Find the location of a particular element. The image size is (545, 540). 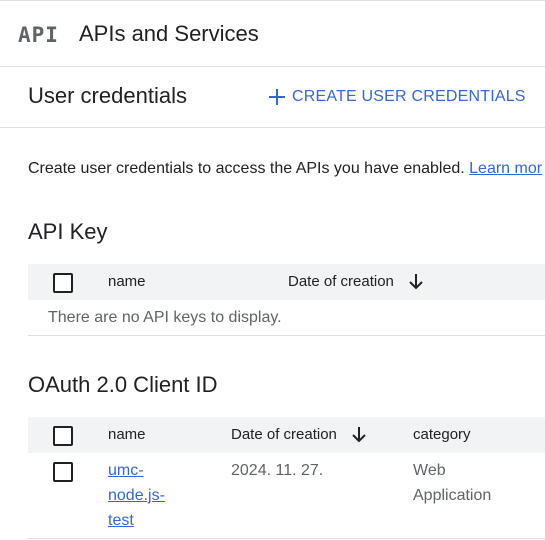

client-name-line: test is located at coordinates (121, 520).